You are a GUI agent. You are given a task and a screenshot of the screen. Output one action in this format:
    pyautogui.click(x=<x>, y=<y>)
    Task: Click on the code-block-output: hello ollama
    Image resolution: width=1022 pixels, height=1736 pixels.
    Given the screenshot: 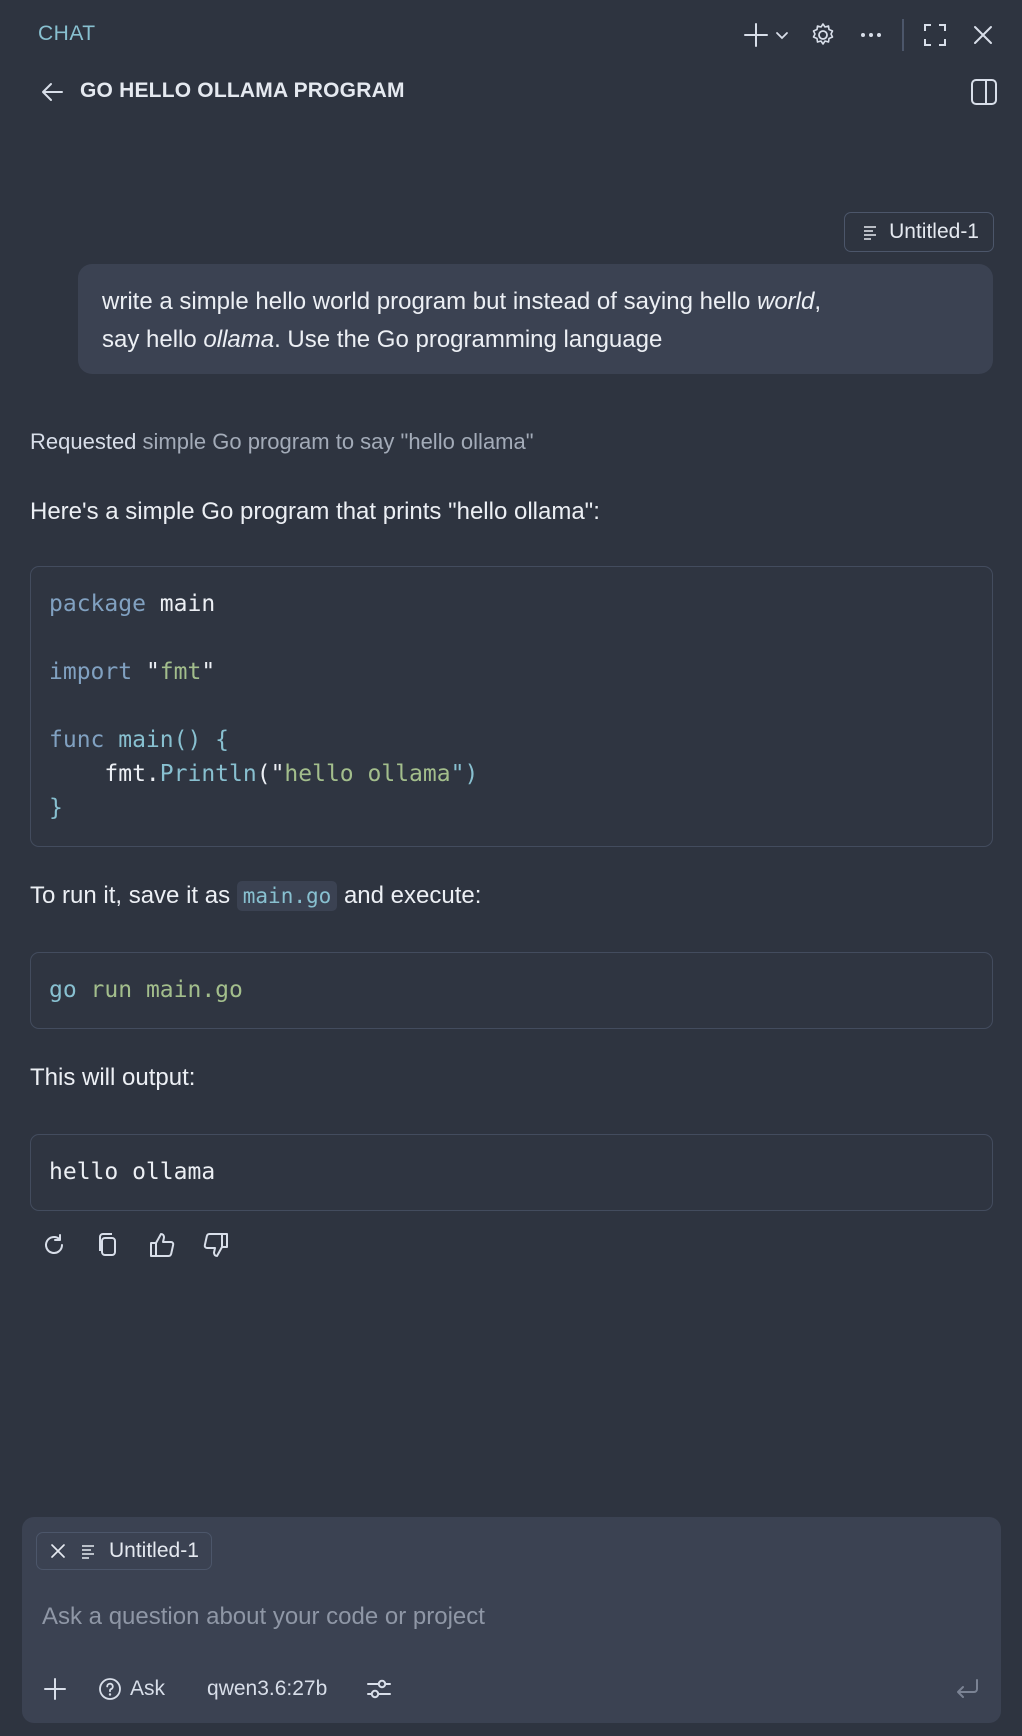 What is the action you would take?
    pyautogui.click(x=511, y=1172)
    